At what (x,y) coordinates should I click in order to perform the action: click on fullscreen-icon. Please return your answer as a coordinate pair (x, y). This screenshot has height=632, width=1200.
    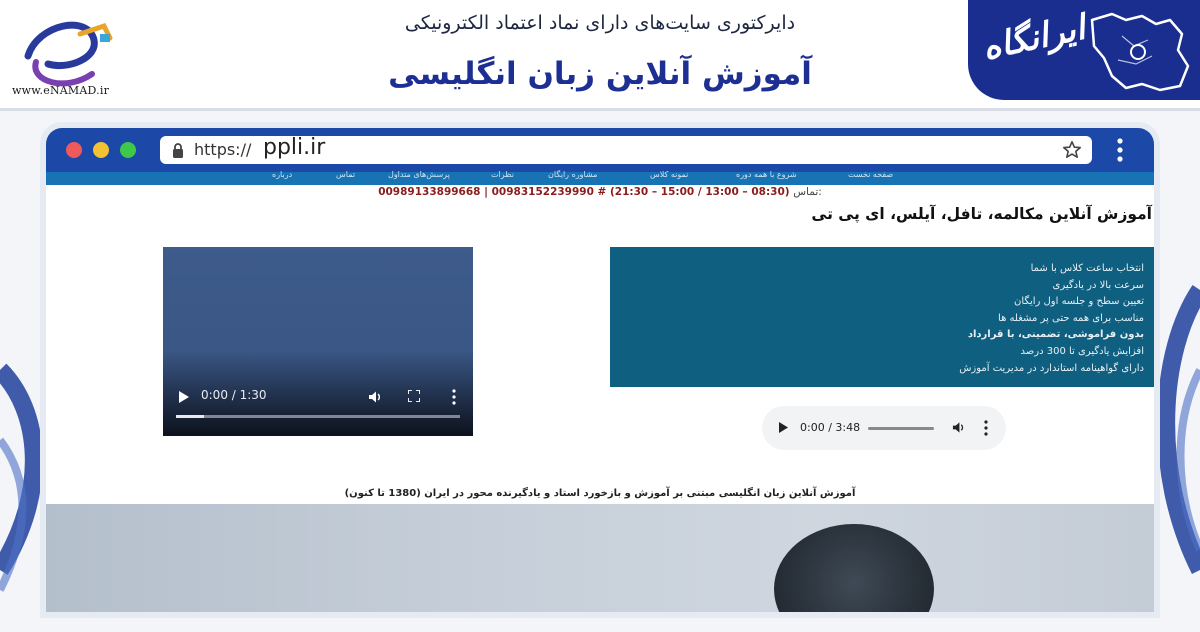
    Looking at the image, I should click on (414, 396).